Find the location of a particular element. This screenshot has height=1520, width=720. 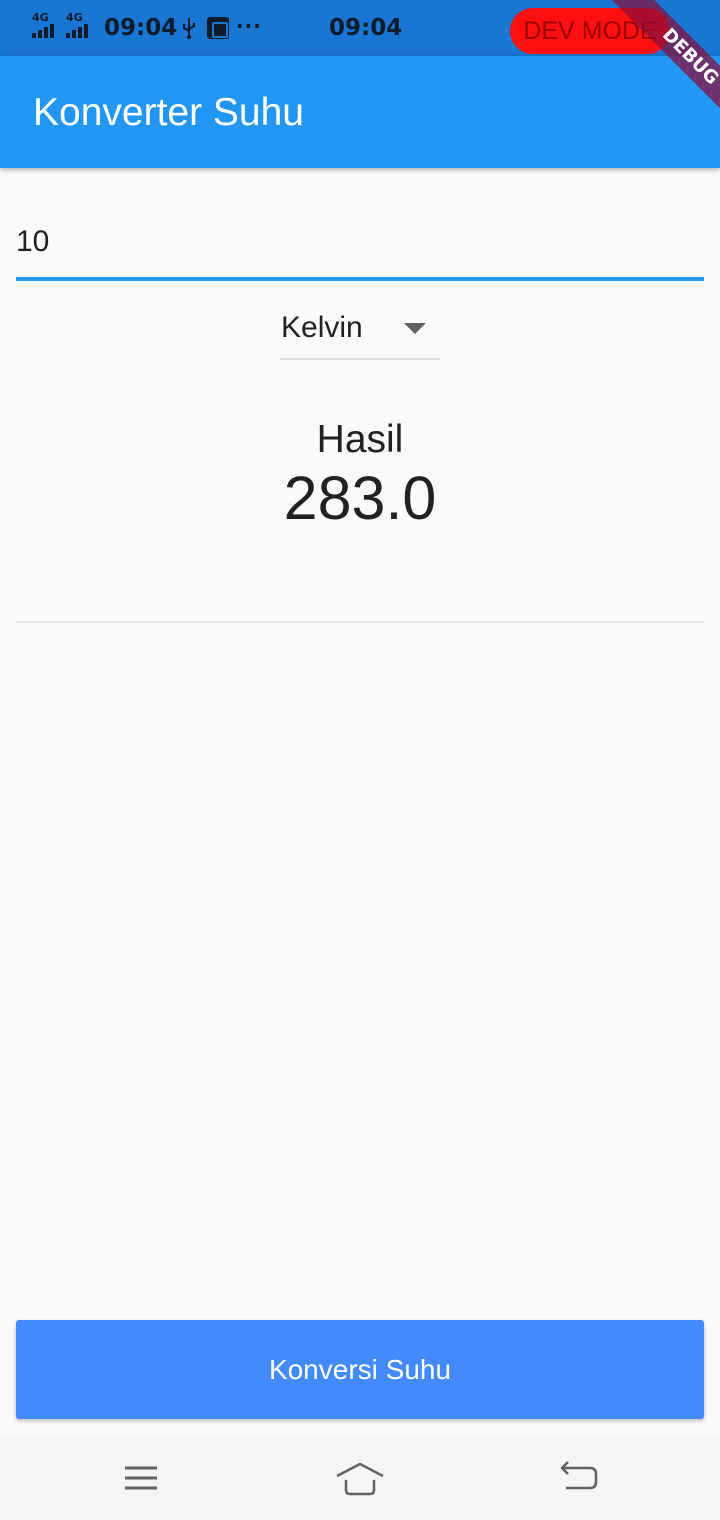

dropdown-selected-value: Kelvin is located at coordinates (322, 327).